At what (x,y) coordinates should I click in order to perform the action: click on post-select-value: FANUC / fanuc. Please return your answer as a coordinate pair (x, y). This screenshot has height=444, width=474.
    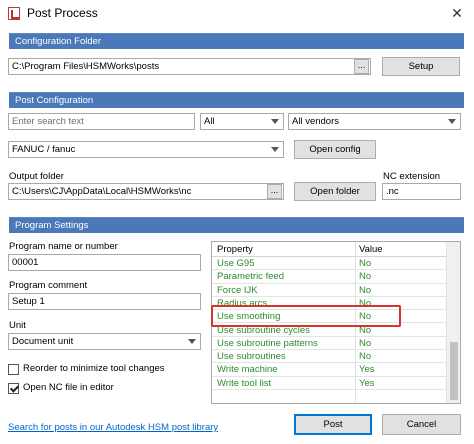
    Looking at the image, I should click on (44, 149).